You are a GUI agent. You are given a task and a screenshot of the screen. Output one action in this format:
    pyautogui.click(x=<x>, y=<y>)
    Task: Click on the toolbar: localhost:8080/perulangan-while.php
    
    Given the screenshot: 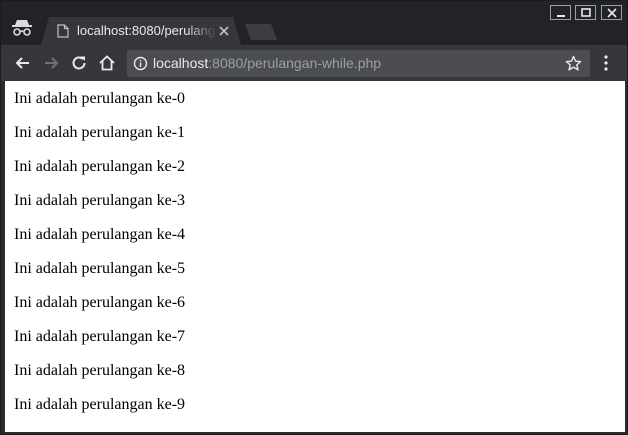 What is the action you would take?
    pyautogui.click(x=314, y=63)
    